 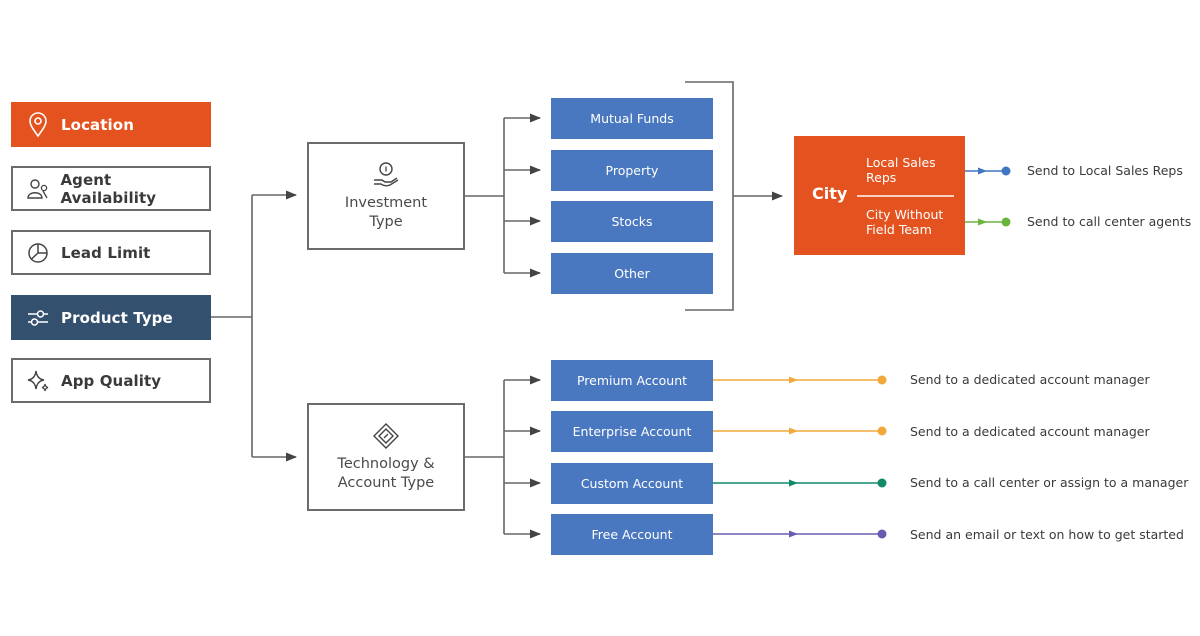 I want to click on criterion-app-quality: App Quality, so click(x=111, y=380).